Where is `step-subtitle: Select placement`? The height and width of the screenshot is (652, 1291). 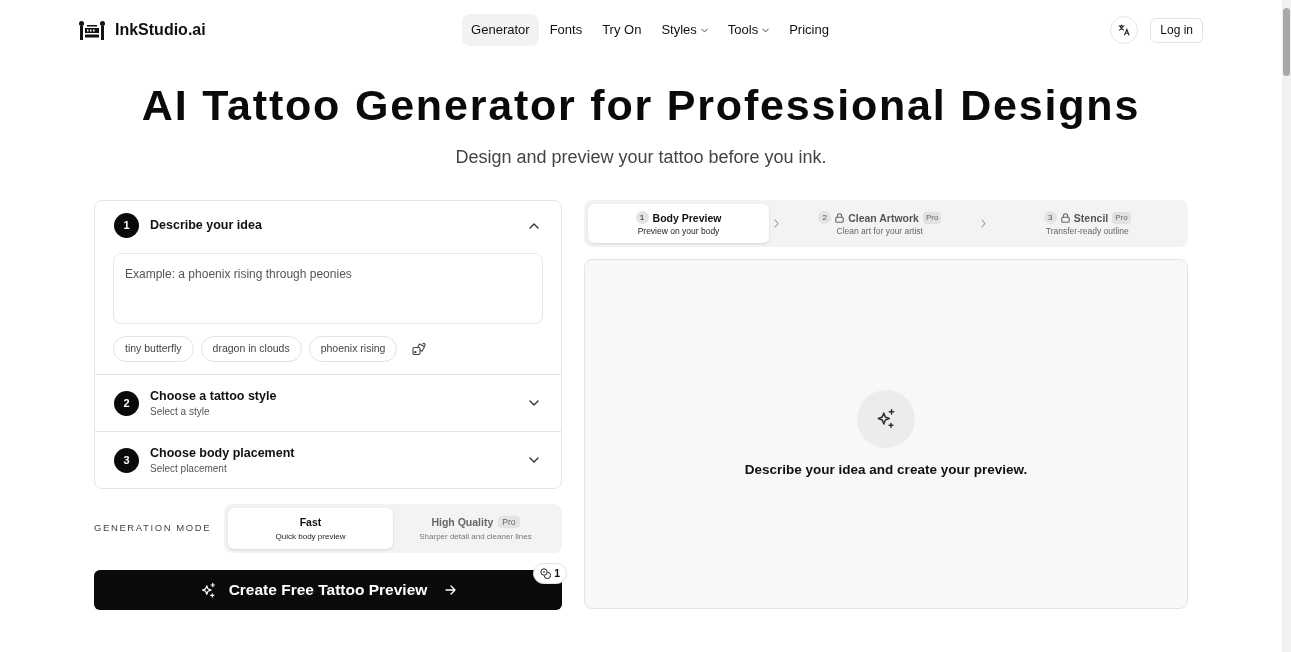 step-subtitle: Select placement is located at coordinates (189, 468).